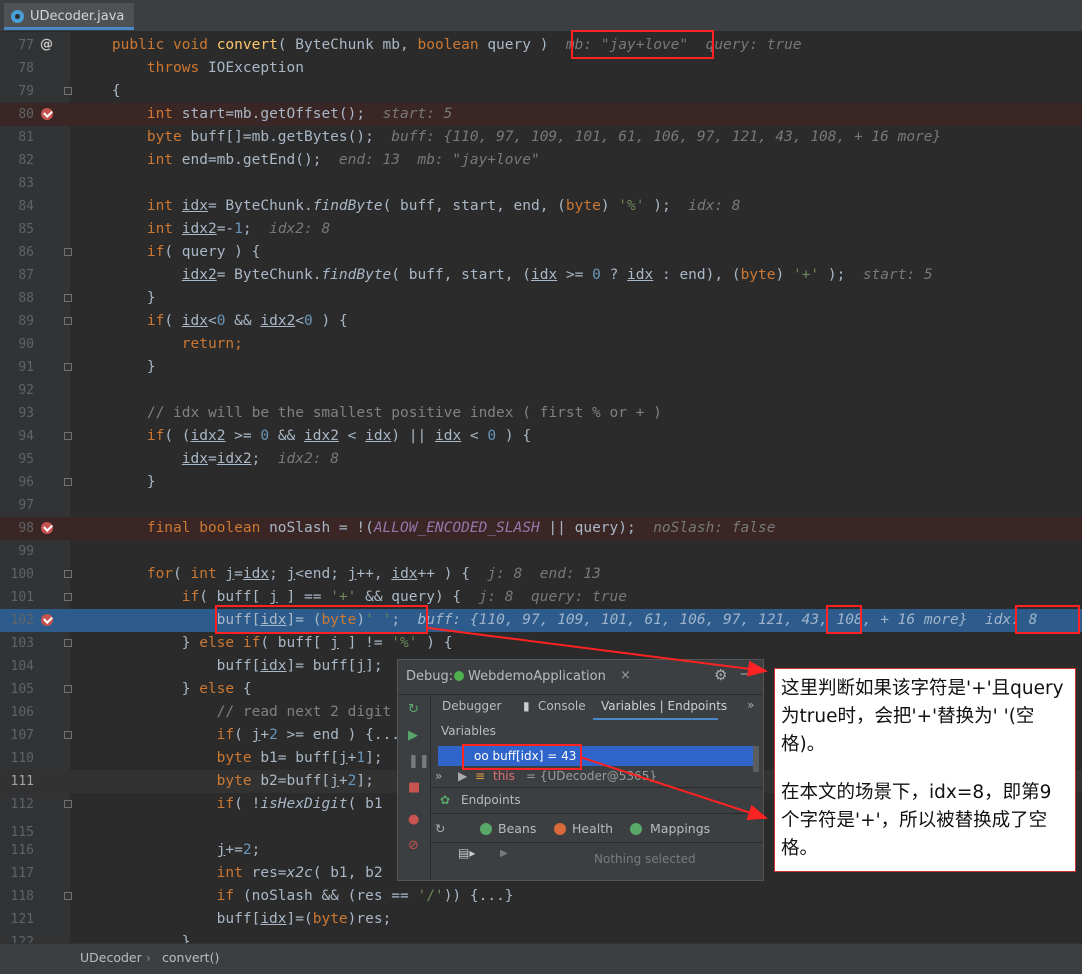 The image size is (1082, 974). I want to click on line-number: 110, so click(22, 758).